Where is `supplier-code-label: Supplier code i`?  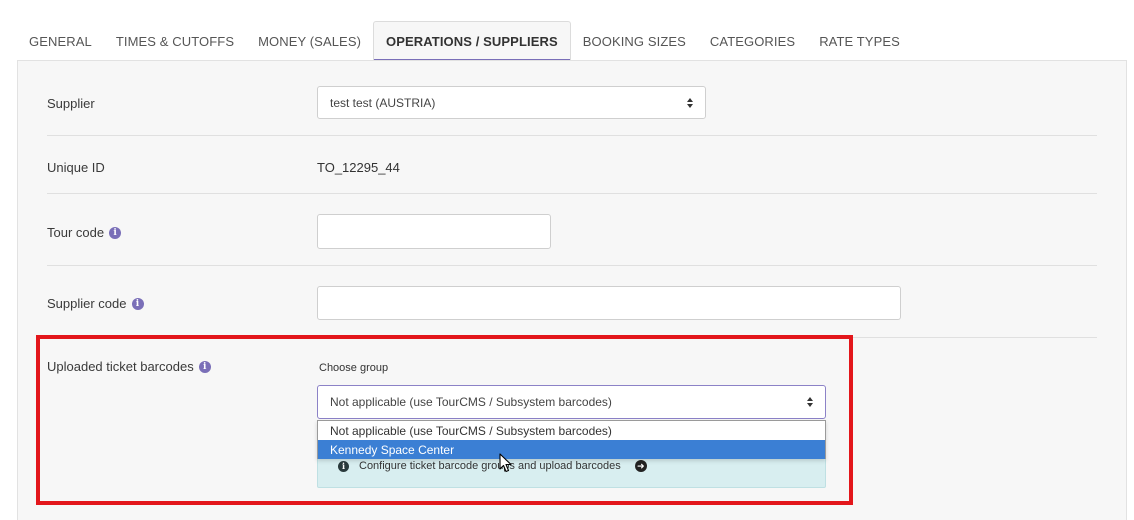
supplier-code-label: Supplier code i is located at coordinates (95, 303).